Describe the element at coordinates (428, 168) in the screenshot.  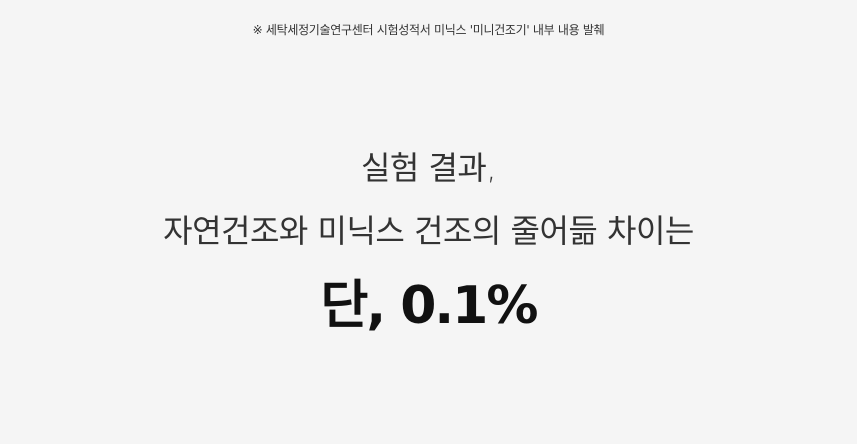
I see `headline-line-1: 실험 결과,` at that location.